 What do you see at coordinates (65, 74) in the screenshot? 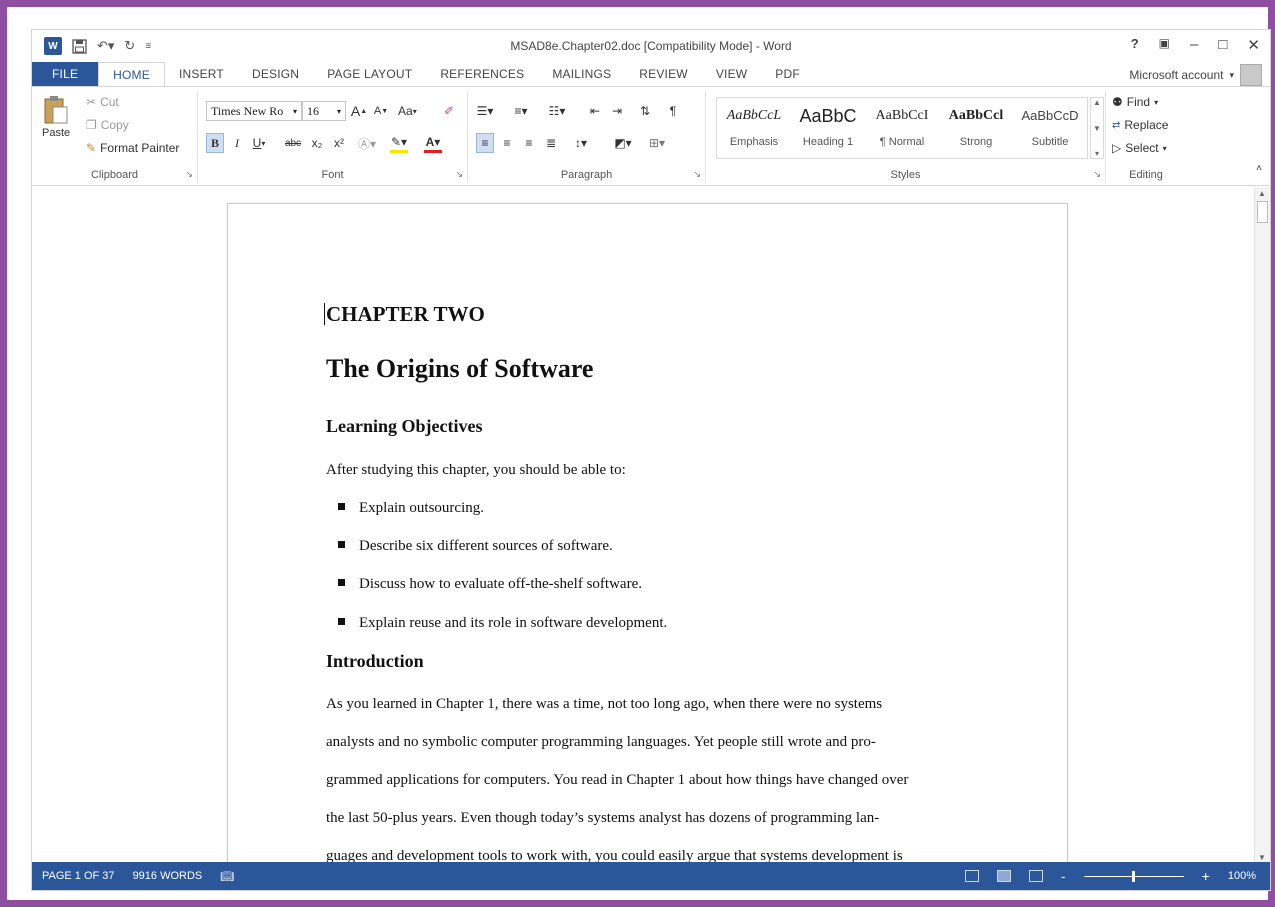
I see `tab-file: FILE` at bounding box center [65, 74].